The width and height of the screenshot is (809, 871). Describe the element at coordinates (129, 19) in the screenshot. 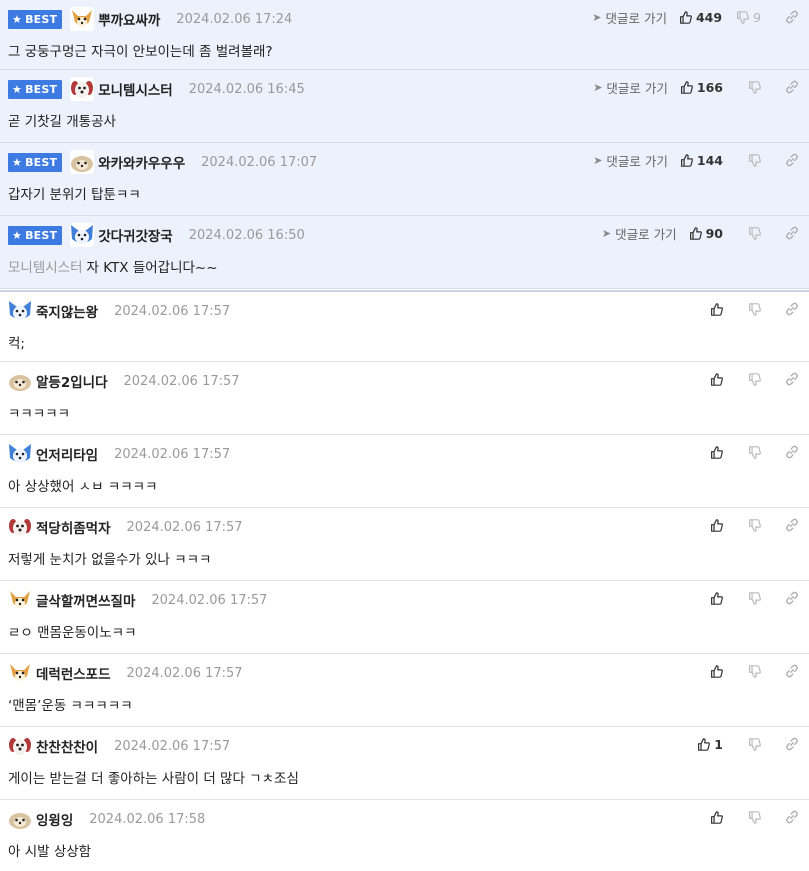

I see `comment-author: 뿌까요싸까` at that location.